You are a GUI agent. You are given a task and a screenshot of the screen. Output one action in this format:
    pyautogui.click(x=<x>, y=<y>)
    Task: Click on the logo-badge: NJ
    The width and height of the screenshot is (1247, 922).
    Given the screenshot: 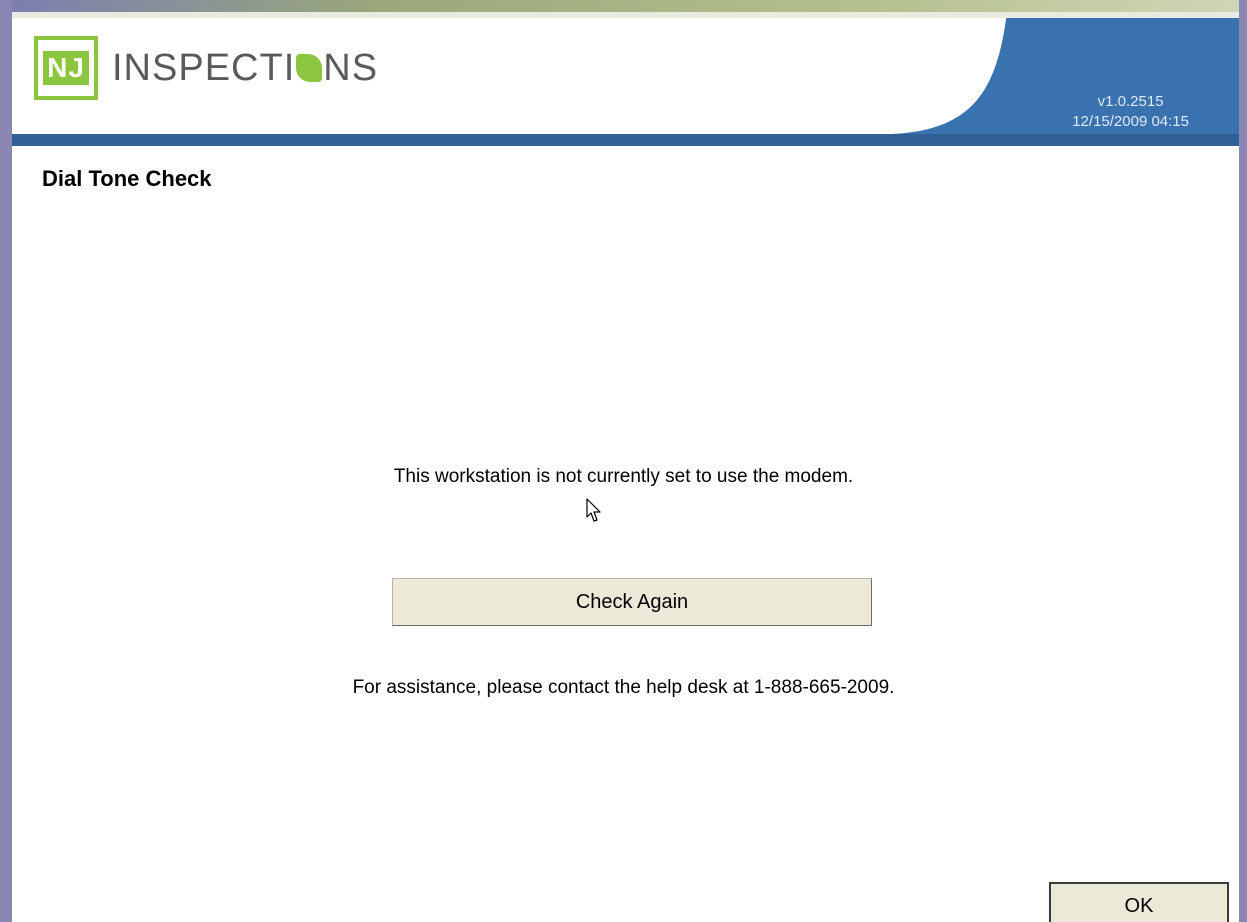 What is the action you would take?
    pyautogui.click(x=66, y=68)
    